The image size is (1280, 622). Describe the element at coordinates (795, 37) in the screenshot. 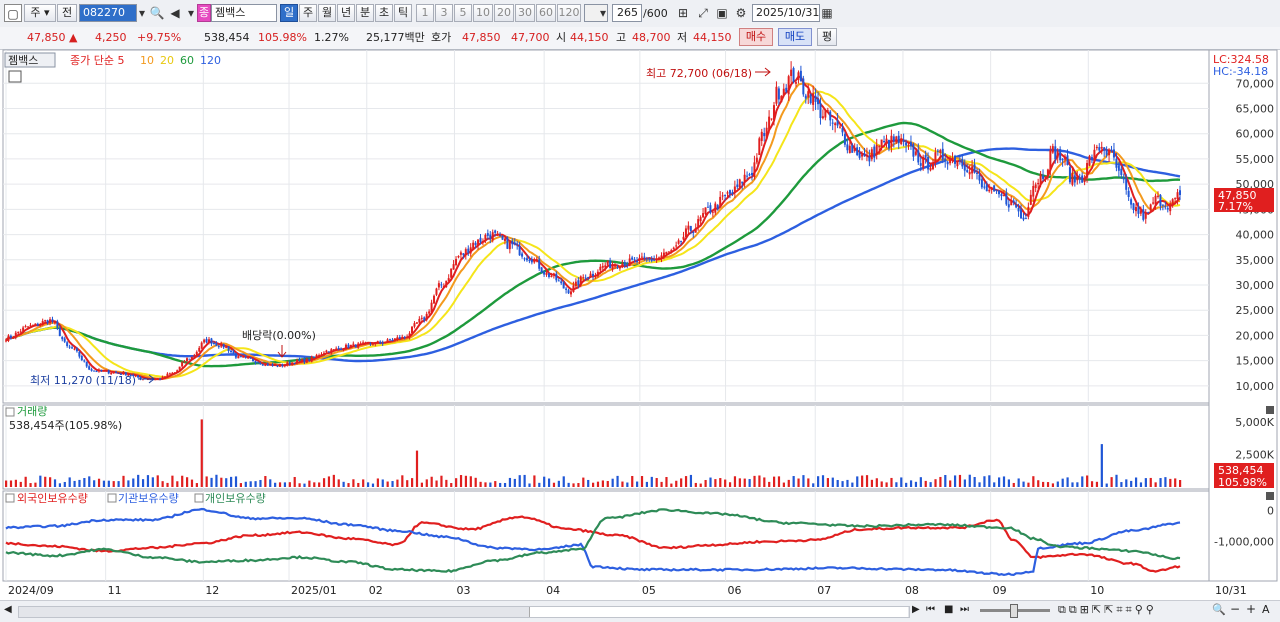

I see `sell-button: 매도` at that location.